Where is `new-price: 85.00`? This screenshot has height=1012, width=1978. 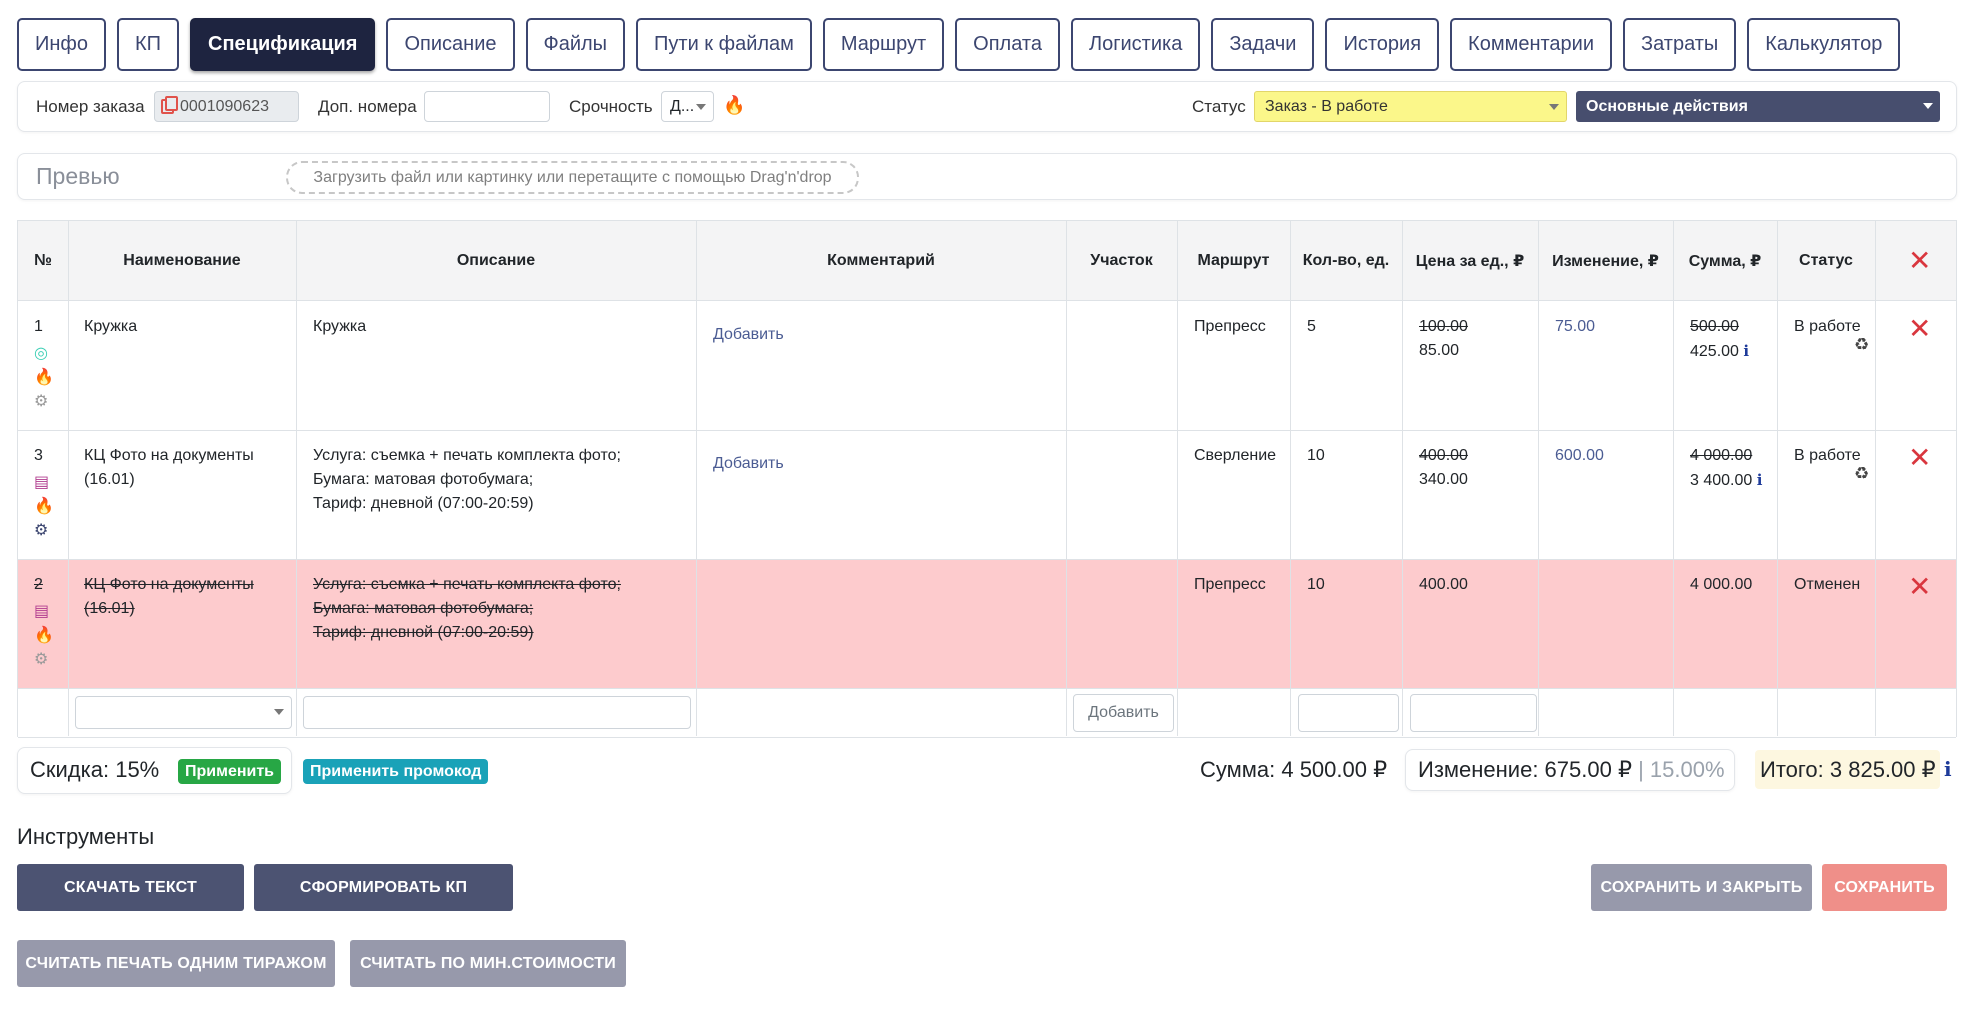
new-price: 85.00 is located at coordinates (1439, 350).